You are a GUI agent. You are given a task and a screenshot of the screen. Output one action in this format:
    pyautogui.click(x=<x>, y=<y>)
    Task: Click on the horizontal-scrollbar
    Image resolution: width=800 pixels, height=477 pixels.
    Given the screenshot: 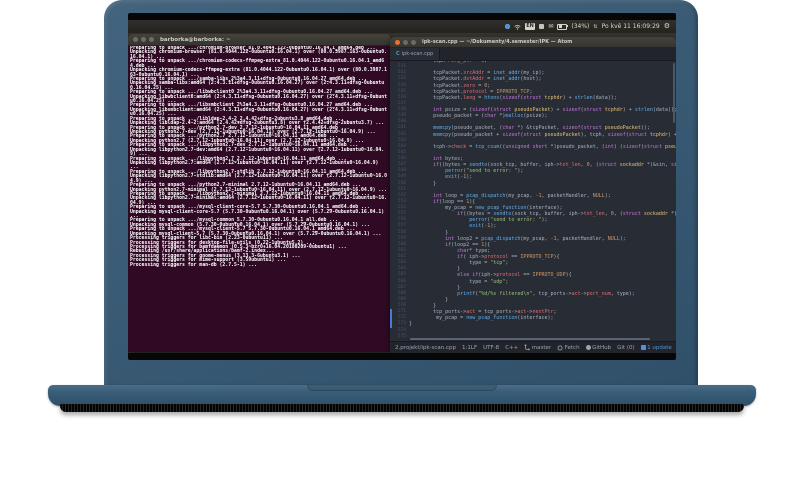 What is the action you would take?
    pyautogui.click(x=530, y=339)
    